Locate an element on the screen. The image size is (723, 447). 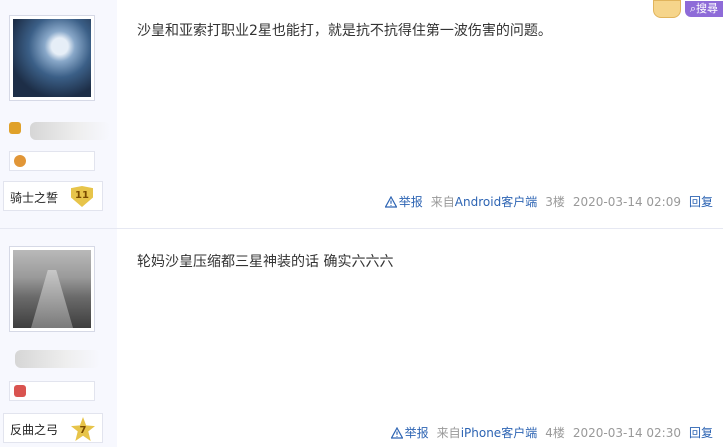
post-divider is located at coordinates (361, 228).